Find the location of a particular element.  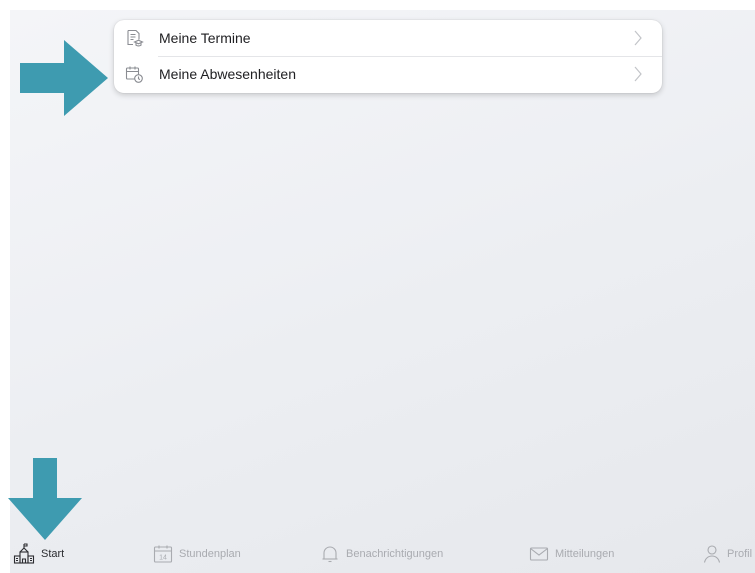

tab-label-stundenplan: Stundenplan is located at coordinates (210, 554).